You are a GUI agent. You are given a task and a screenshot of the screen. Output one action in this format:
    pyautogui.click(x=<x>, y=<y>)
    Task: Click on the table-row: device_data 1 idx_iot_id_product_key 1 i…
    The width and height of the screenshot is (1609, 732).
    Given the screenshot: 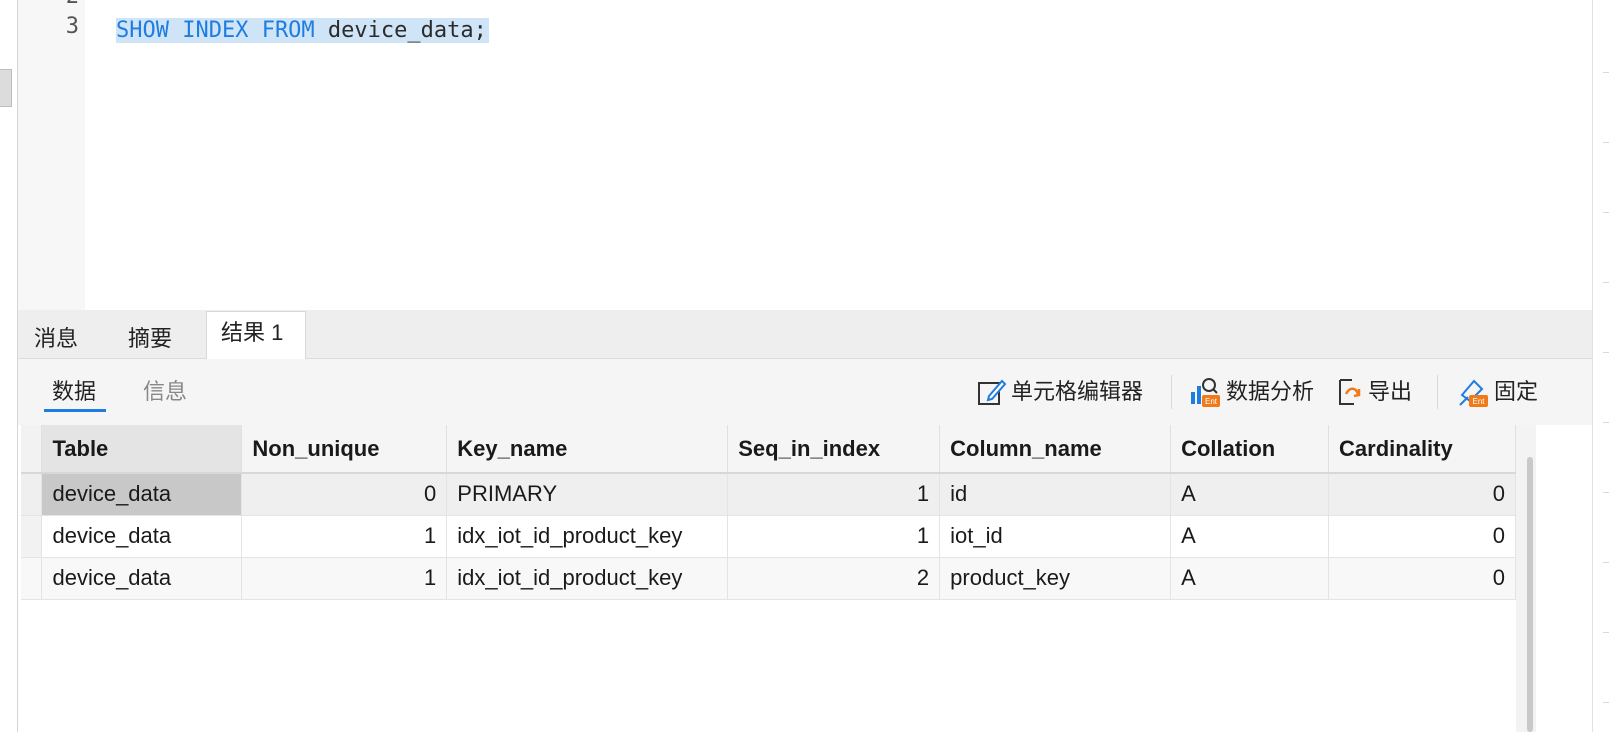 What is the action you would take?
    pyautogui.click(x=768, y=536)
    